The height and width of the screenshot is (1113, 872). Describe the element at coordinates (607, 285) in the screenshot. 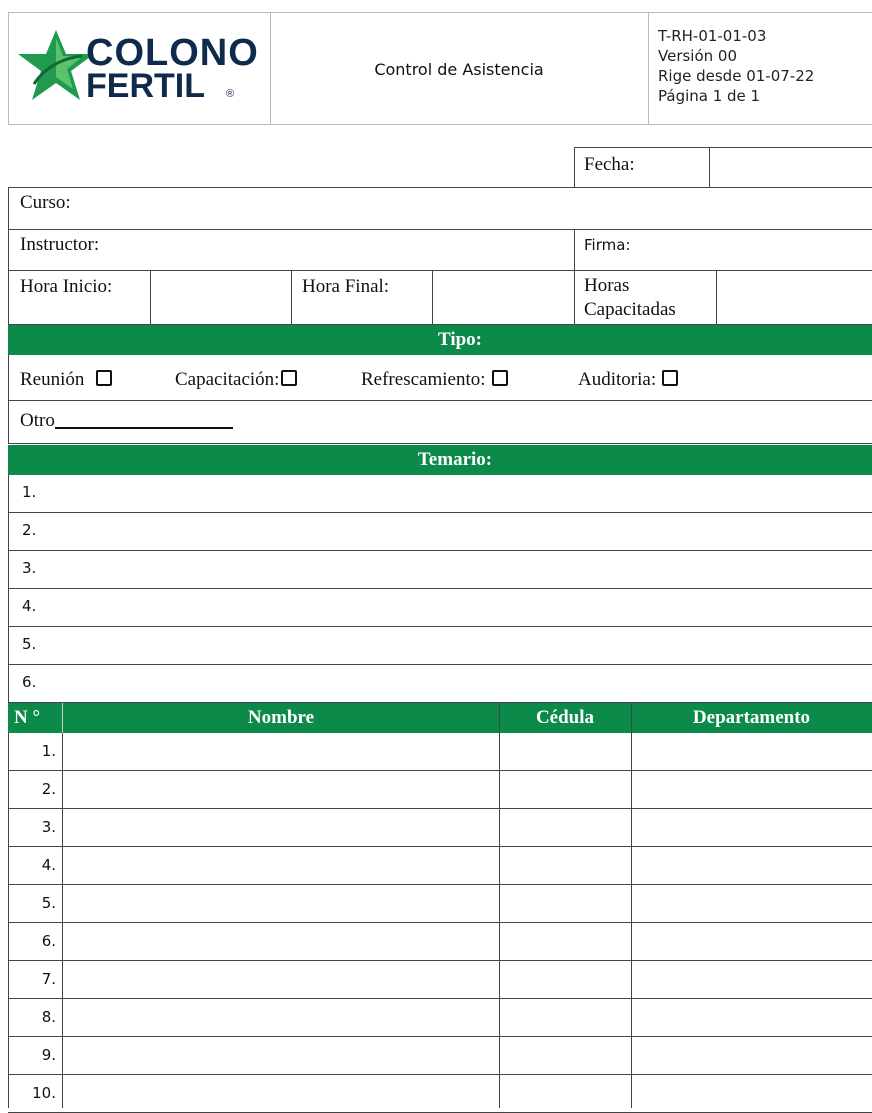

I see `horas-label-line1: Horas` at that location.